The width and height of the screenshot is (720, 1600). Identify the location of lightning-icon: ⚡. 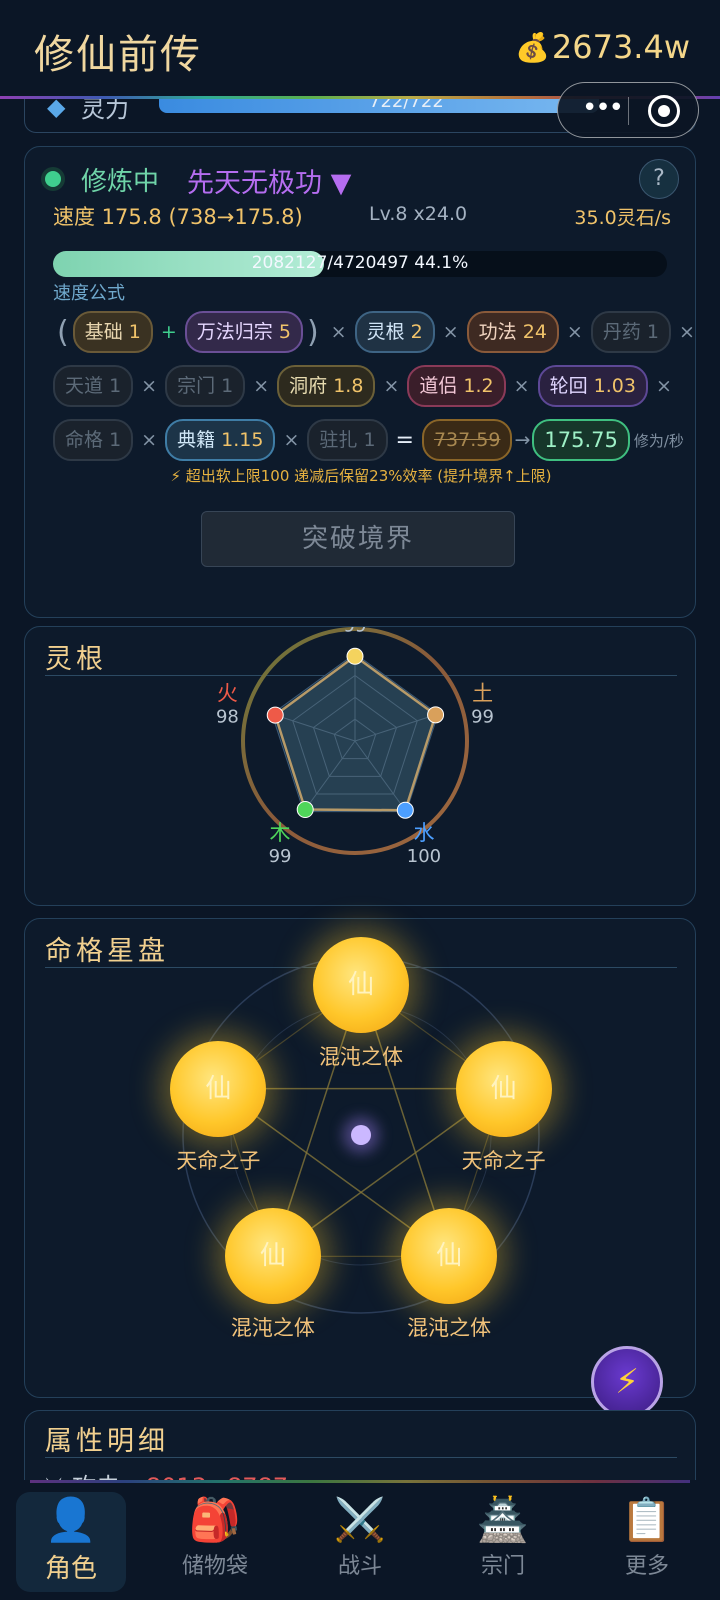
(627, 1382).